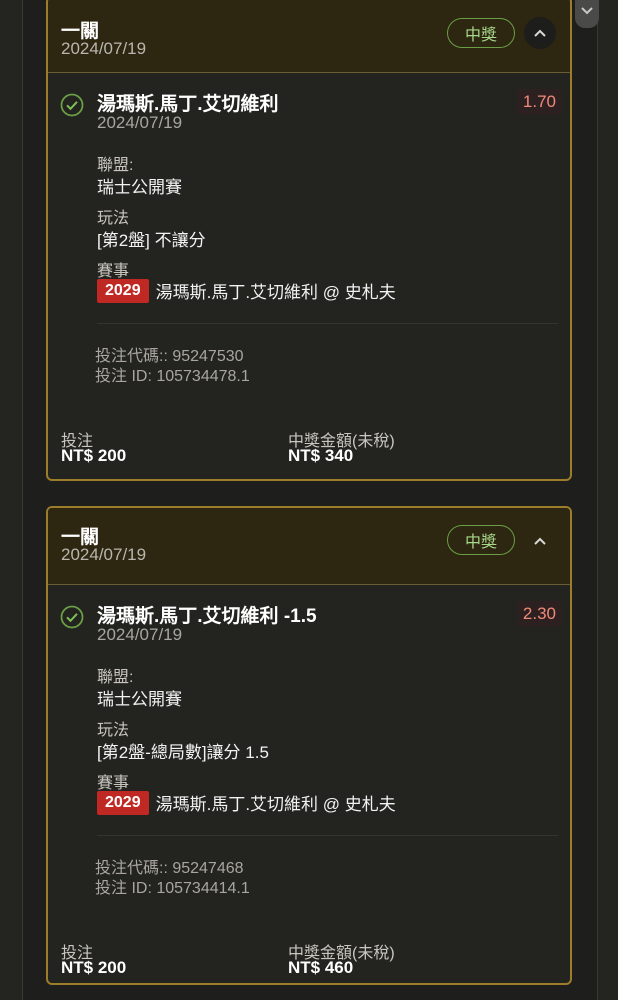 The image size is (618, 1000). What do you see at coordinates (183, 752) in the screenshot?
I see `market-value: [第2盤-總局數]讓分 1.5` at bounding box center [183, 752].